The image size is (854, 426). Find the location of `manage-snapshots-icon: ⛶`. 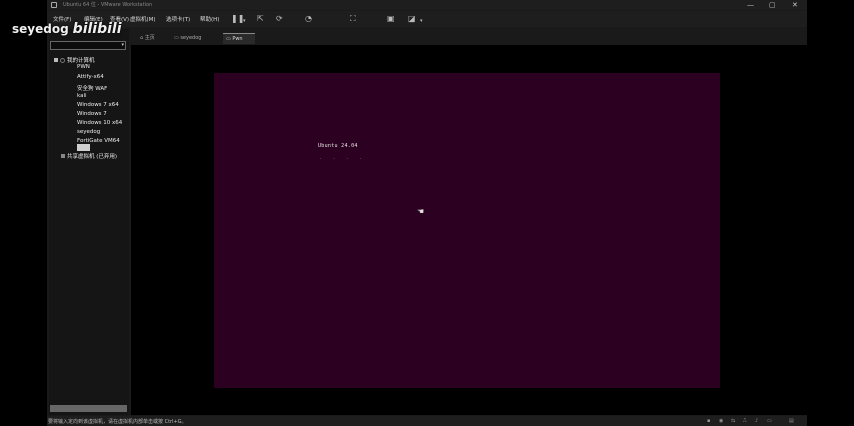

manage-snapshots-icon: ⛶ is located at coordinates (353, 19).